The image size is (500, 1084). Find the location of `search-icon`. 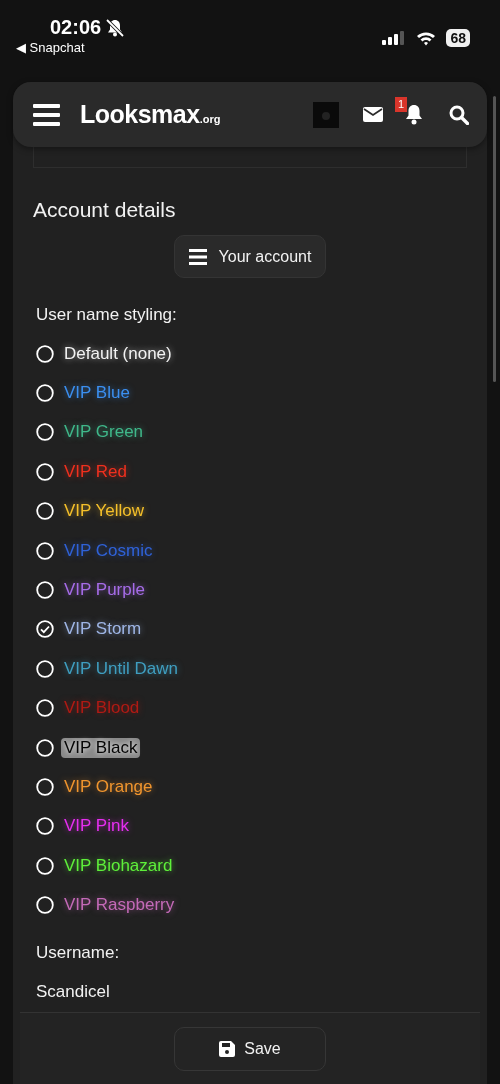

search-icon is located at coordinates (459, 114).